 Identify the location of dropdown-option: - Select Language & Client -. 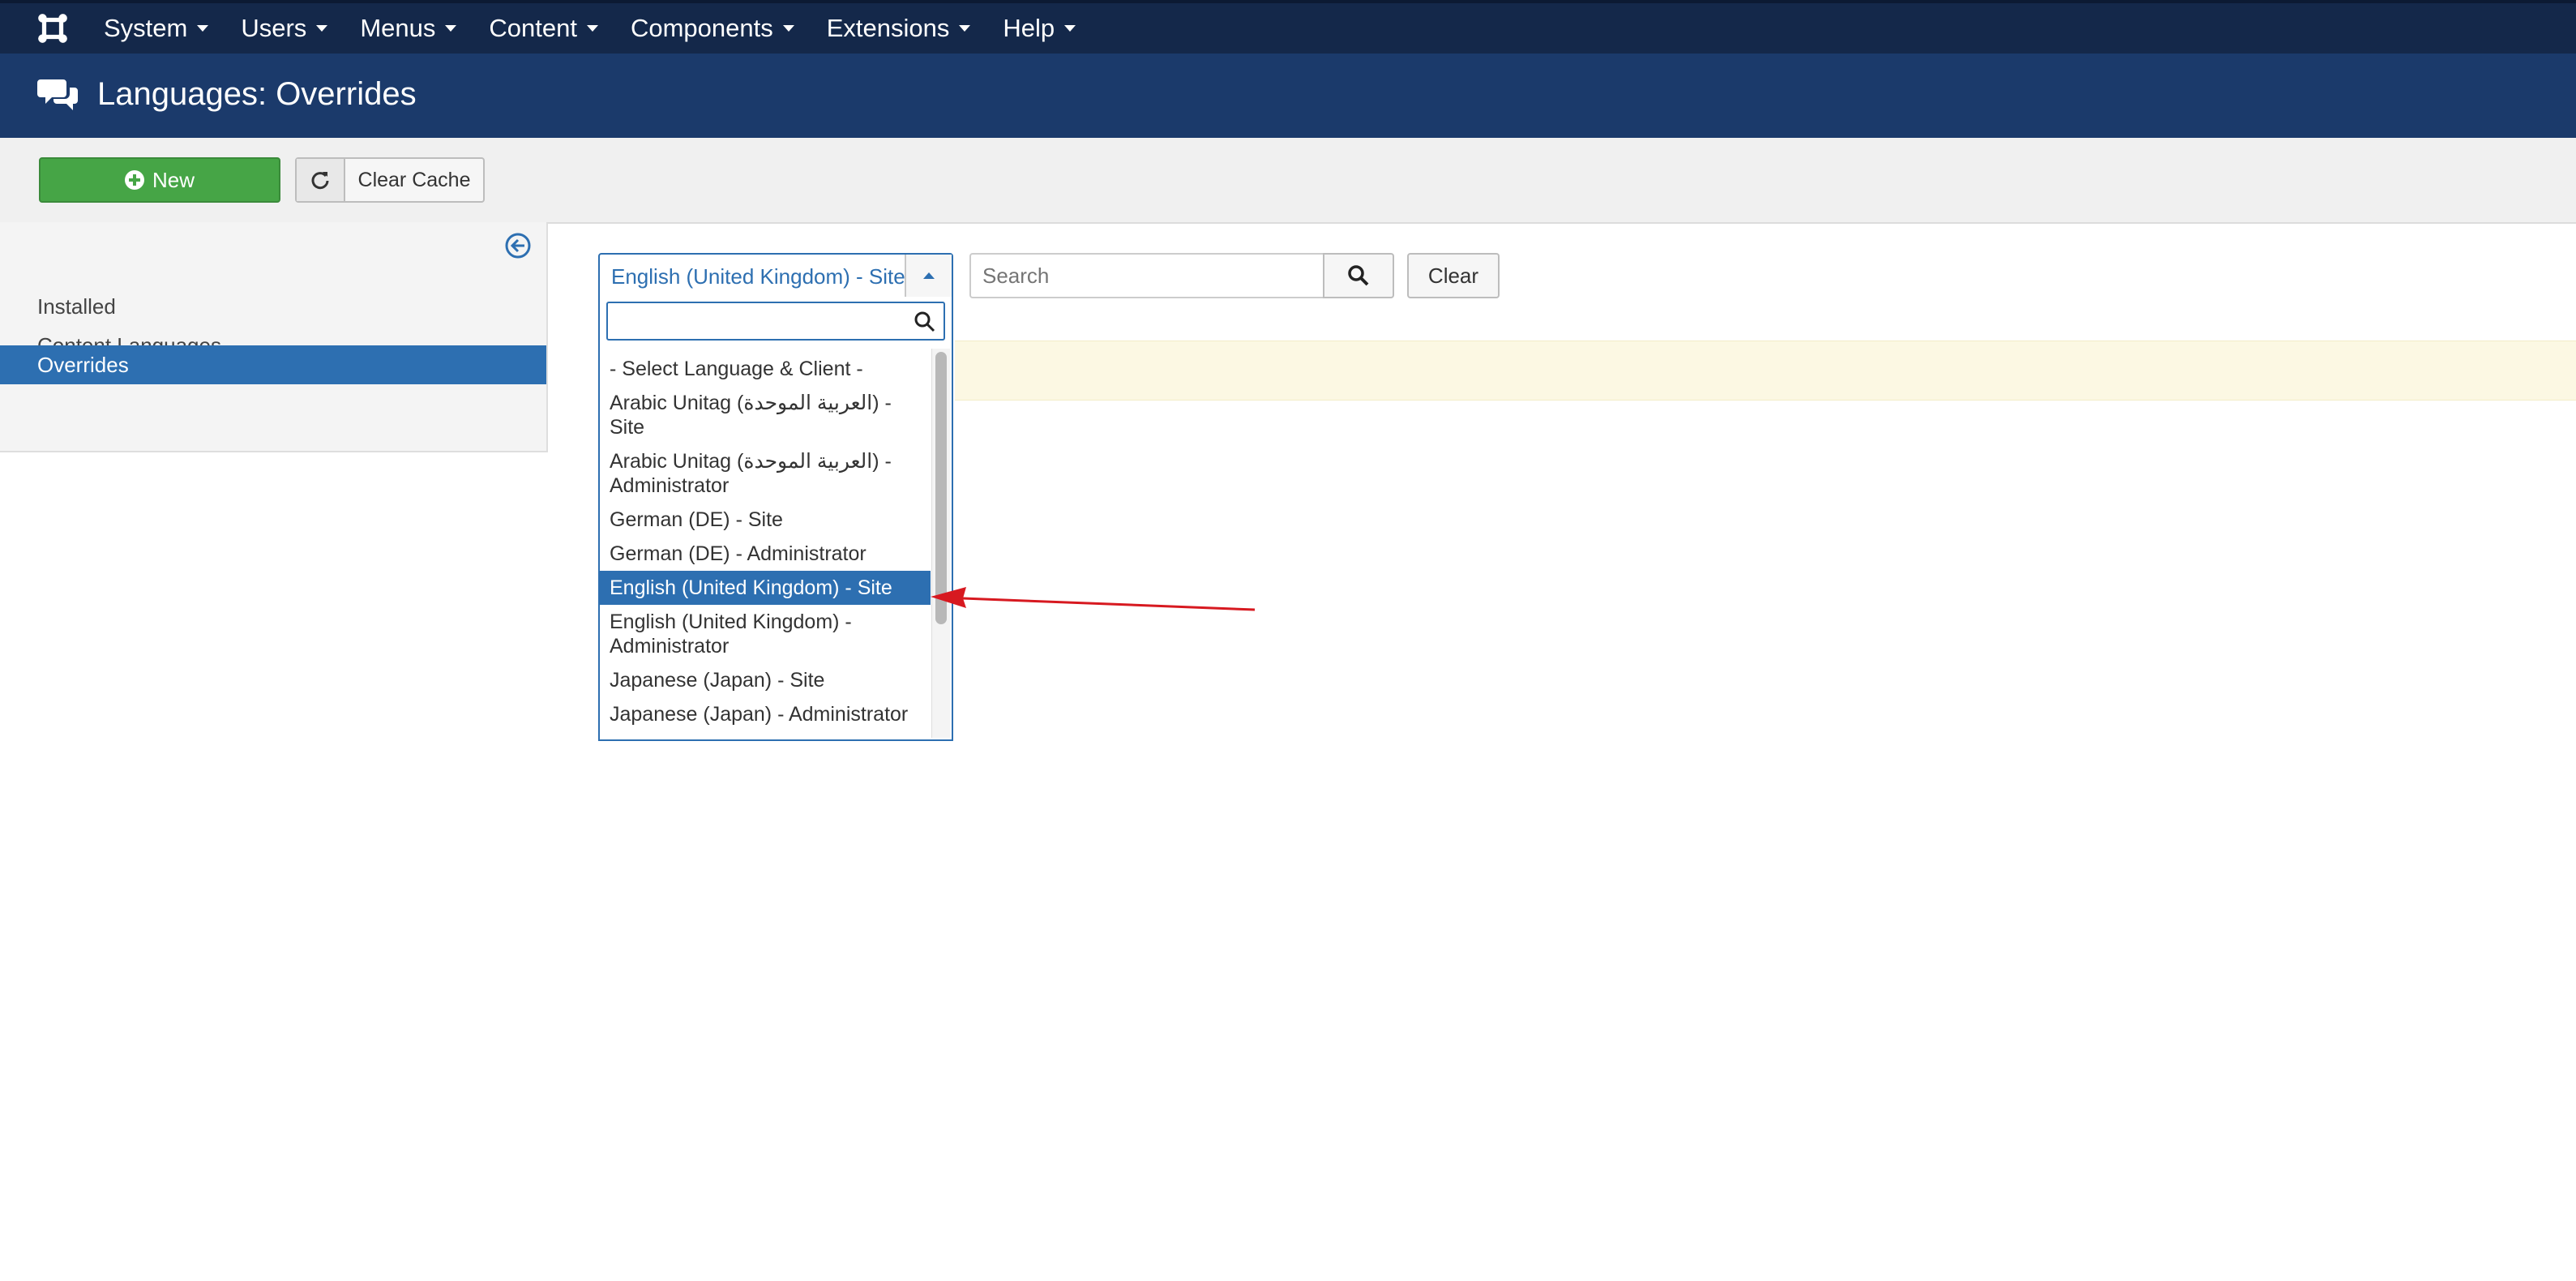
(765, 369).